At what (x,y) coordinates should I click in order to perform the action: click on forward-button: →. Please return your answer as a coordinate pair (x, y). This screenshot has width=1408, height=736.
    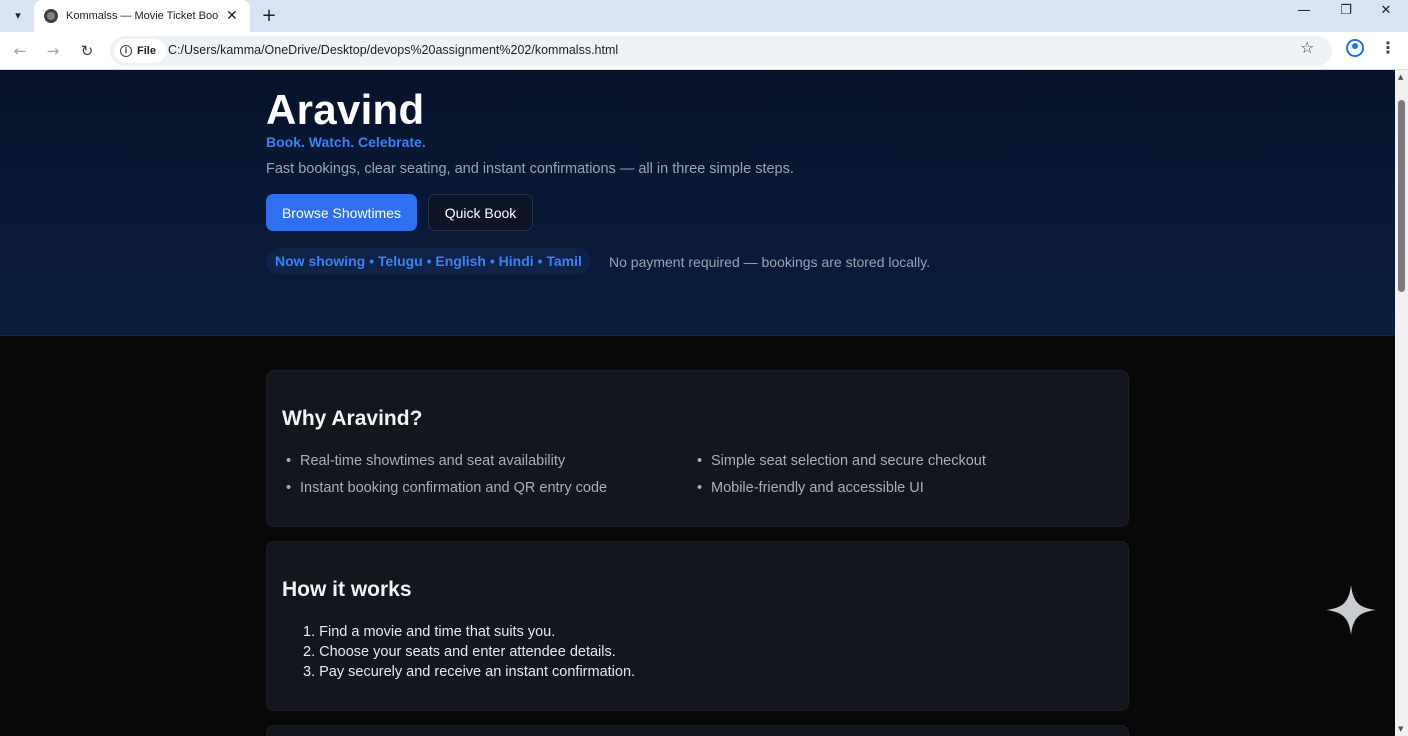
    Looking at the image, I should click on (53, 51).